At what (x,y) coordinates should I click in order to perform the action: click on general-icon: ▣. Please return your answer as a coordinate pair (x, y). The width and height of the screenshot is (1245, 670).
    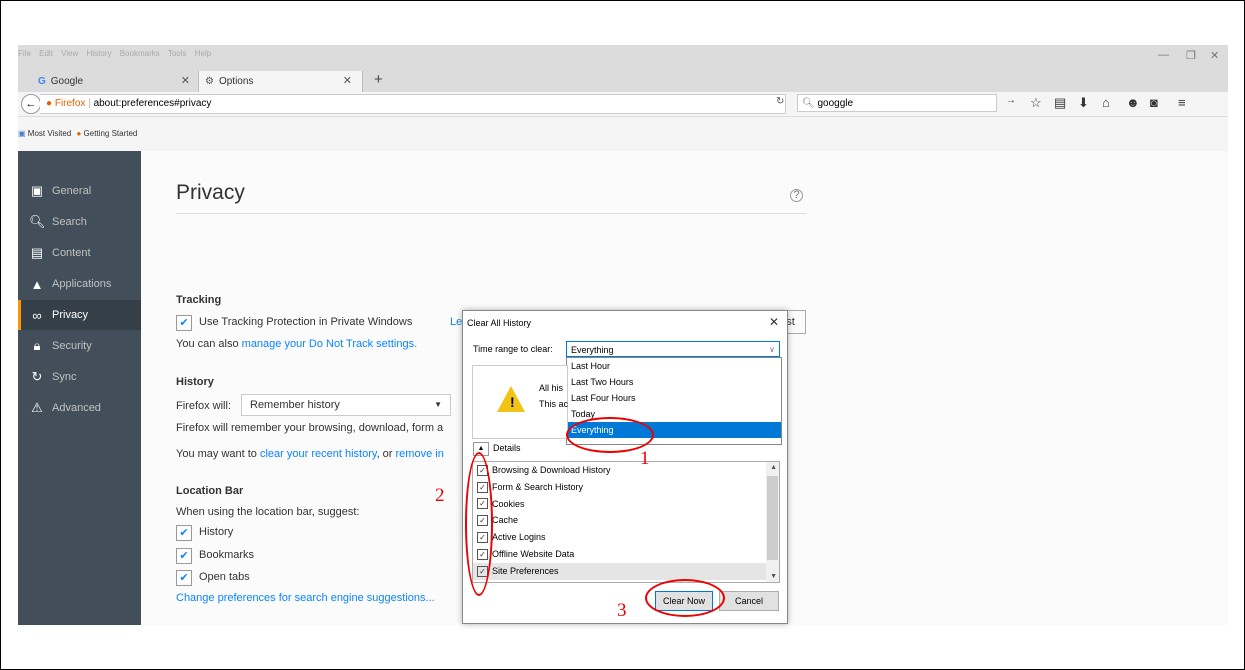
    Looking at the image, I should click on (37, 190).